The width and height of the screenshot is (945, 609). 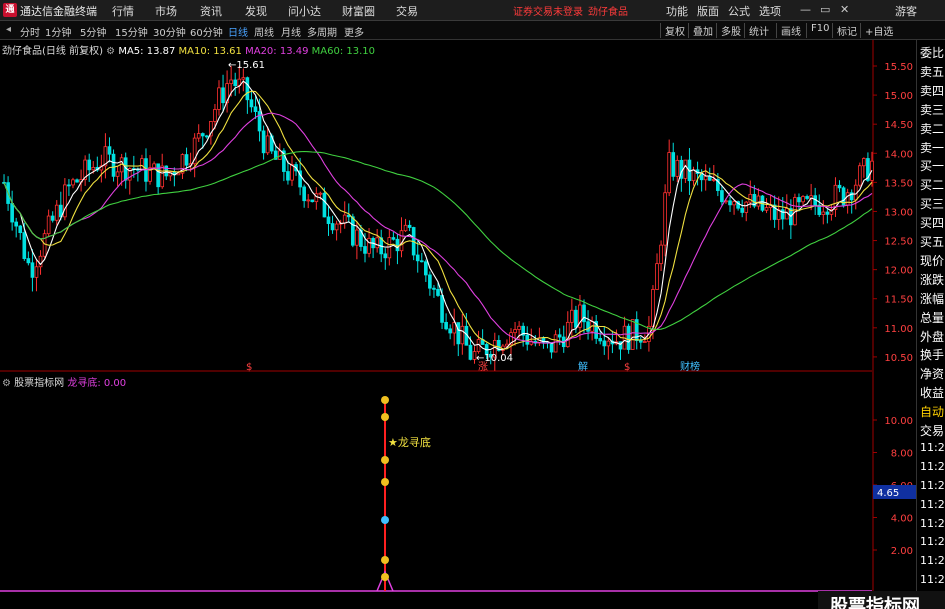 What do you see at coordinates (708, 11) in the screenshot?
I see `menu-item-layout: 版面` at bounding box center [708, 11].